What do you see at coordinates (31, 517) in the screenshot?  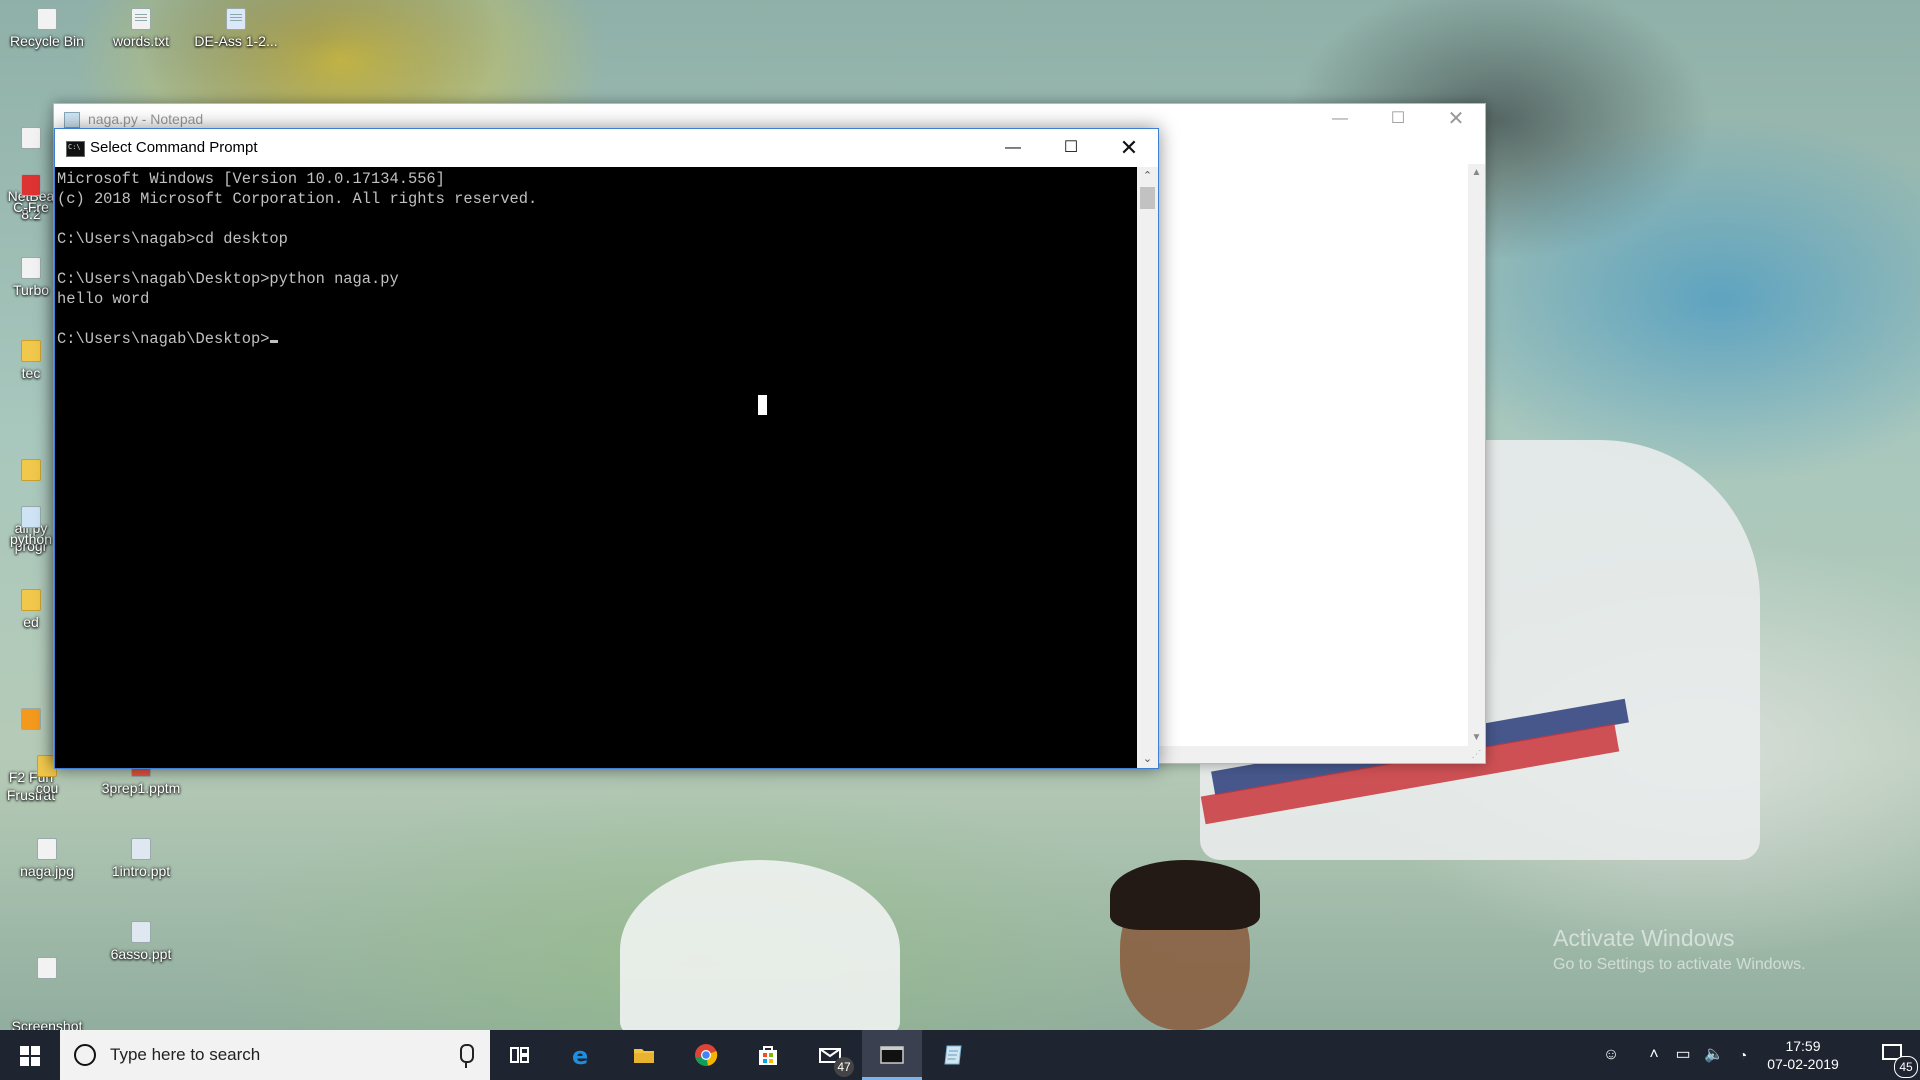 I see `python-shortcut-icon` at bounding box center [31, 517].